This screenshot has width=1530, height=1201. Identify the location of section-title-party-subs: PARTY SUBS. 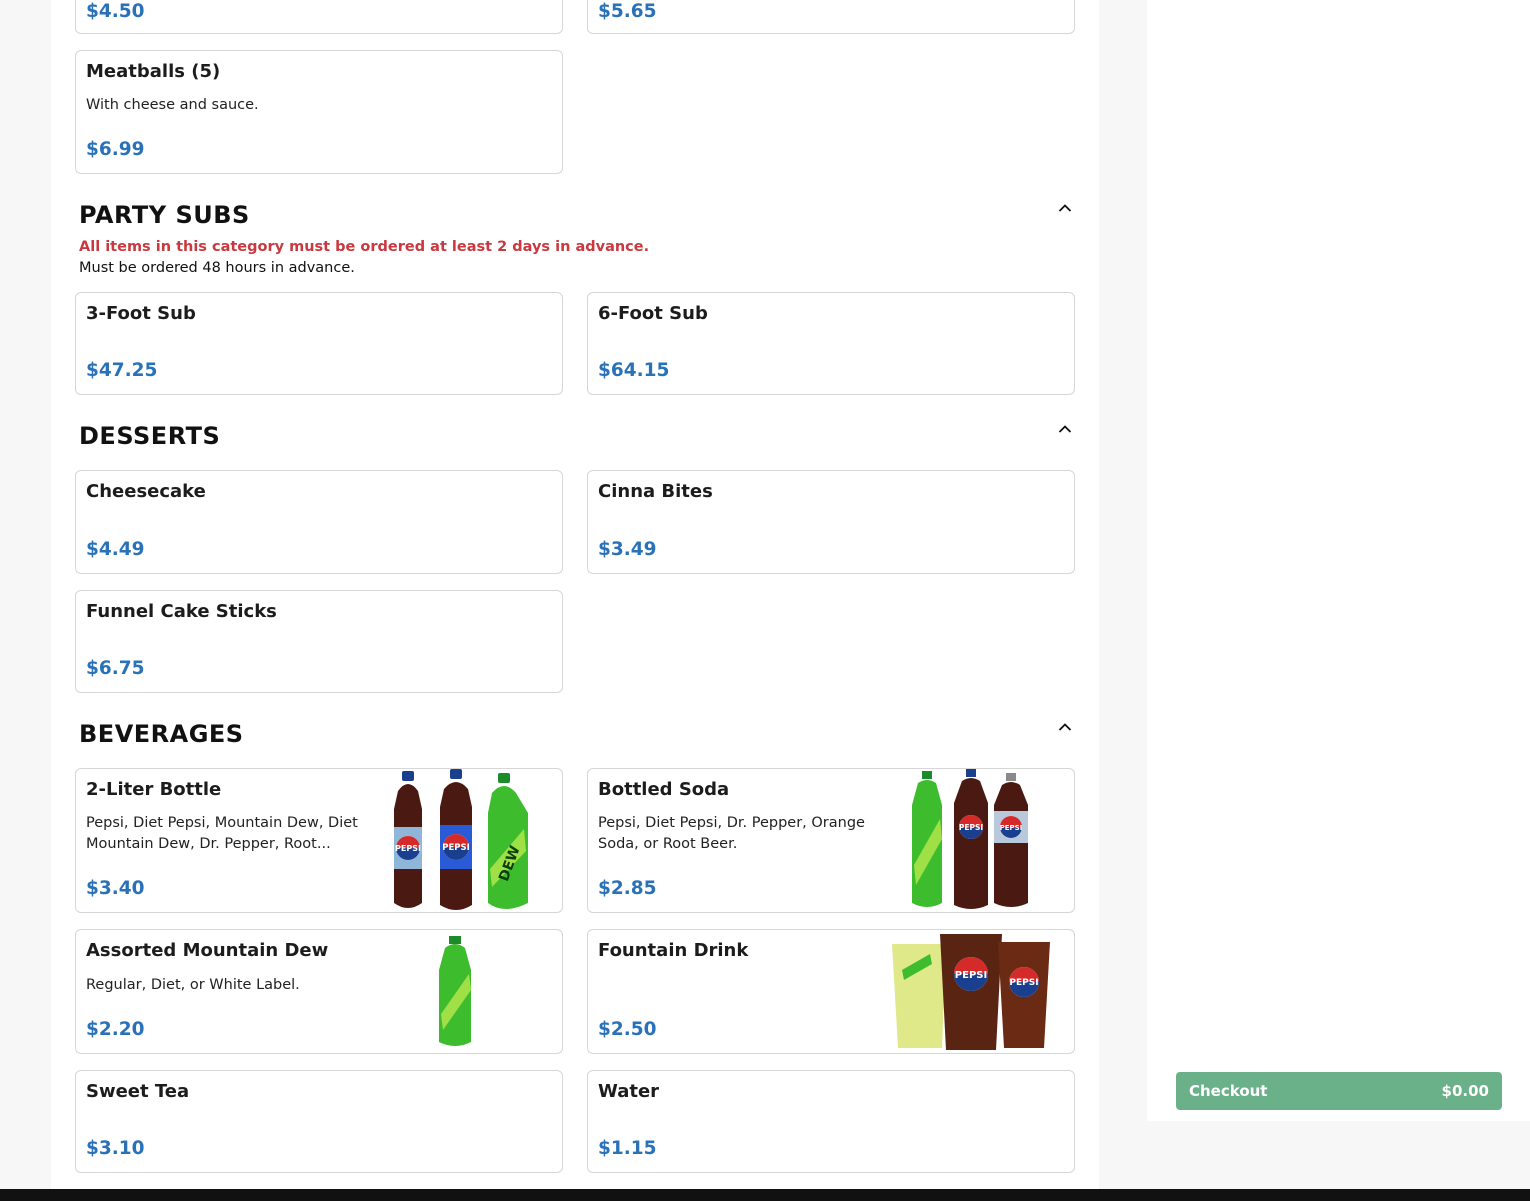
(164, 215).